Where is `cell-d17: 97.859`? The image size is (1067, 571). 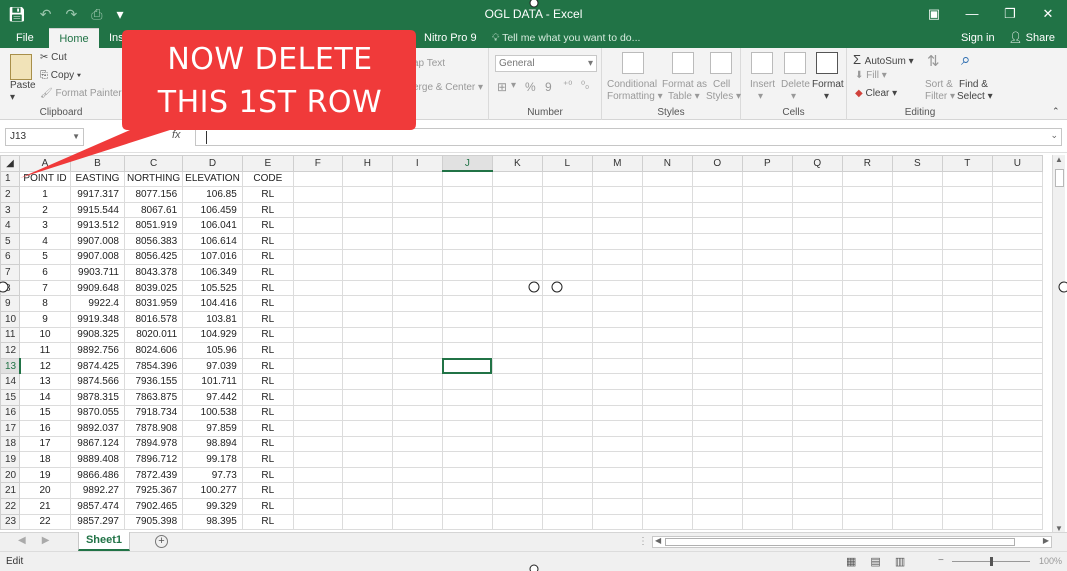 cell-d17: 97.859 is located at coordinates (212, 428).